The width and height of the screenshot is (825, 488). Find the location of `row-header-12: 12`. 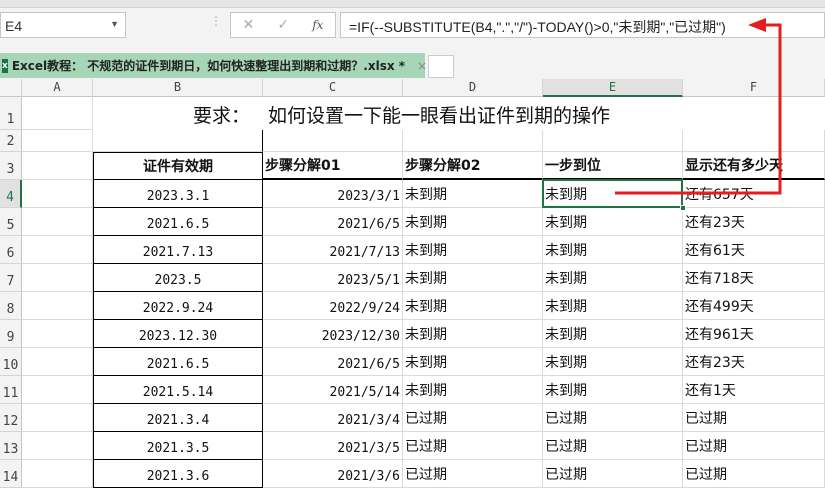

row-header-12: 12 is located at coordinates (11, 418).